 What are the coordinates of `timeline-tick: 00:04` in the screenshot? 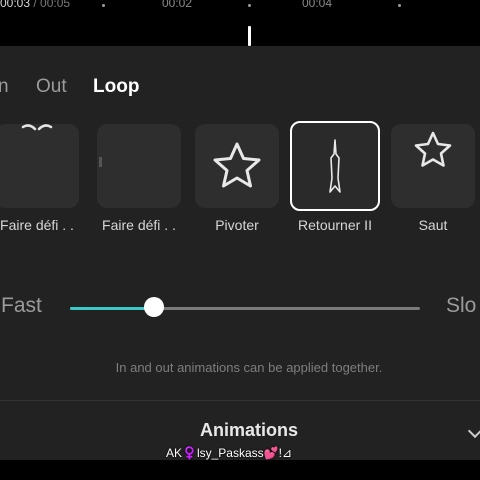 It's located at (317, 5).